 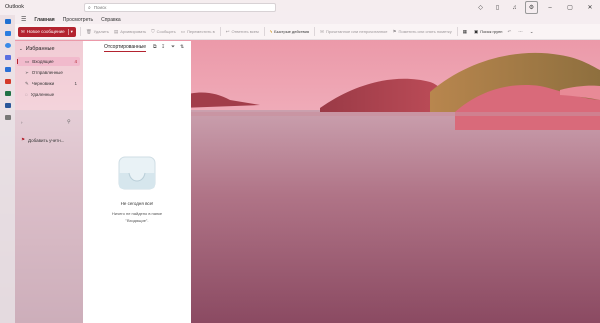 I want to click on folder-label: Черновики, so click(x=43, y=83).